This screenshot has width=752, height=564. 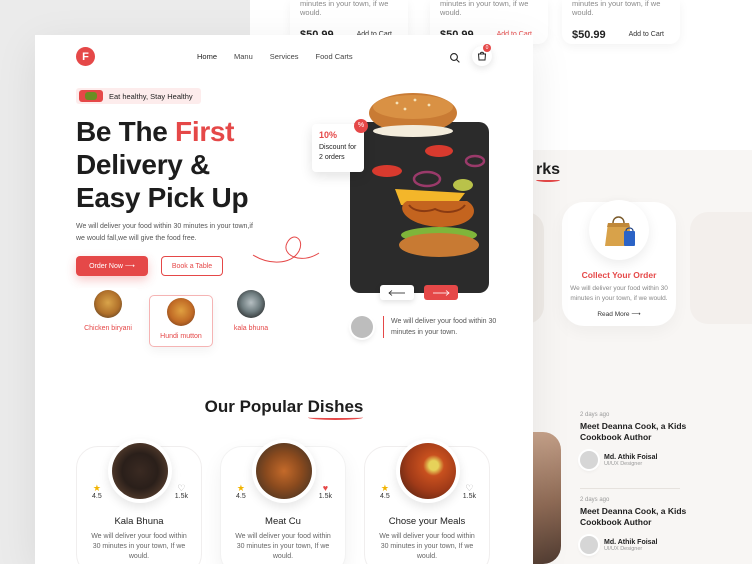 I want to click on mini-dish-label: Chicken biryani, so click(x=108, y=328).